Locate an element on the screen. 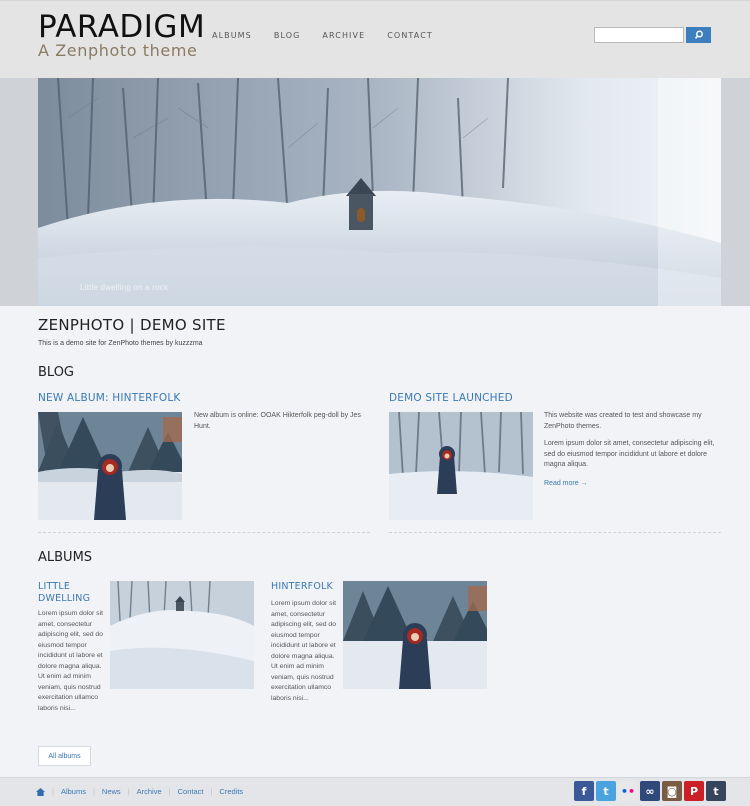 This screenshot has width=750, height=806. peg-doll-small is located at coordinates (447, 470).